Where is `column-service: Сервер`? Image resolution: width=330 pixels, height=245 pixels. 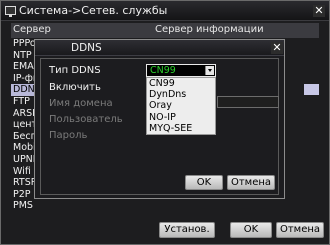
column-service: Сервер is located at coordinates (32, 29).